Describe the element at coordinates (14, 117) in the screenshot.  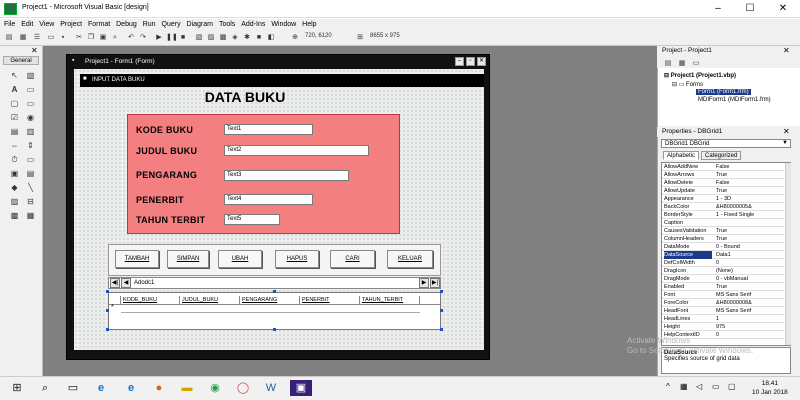
I see `checkbox-icon: ☑` at that location.